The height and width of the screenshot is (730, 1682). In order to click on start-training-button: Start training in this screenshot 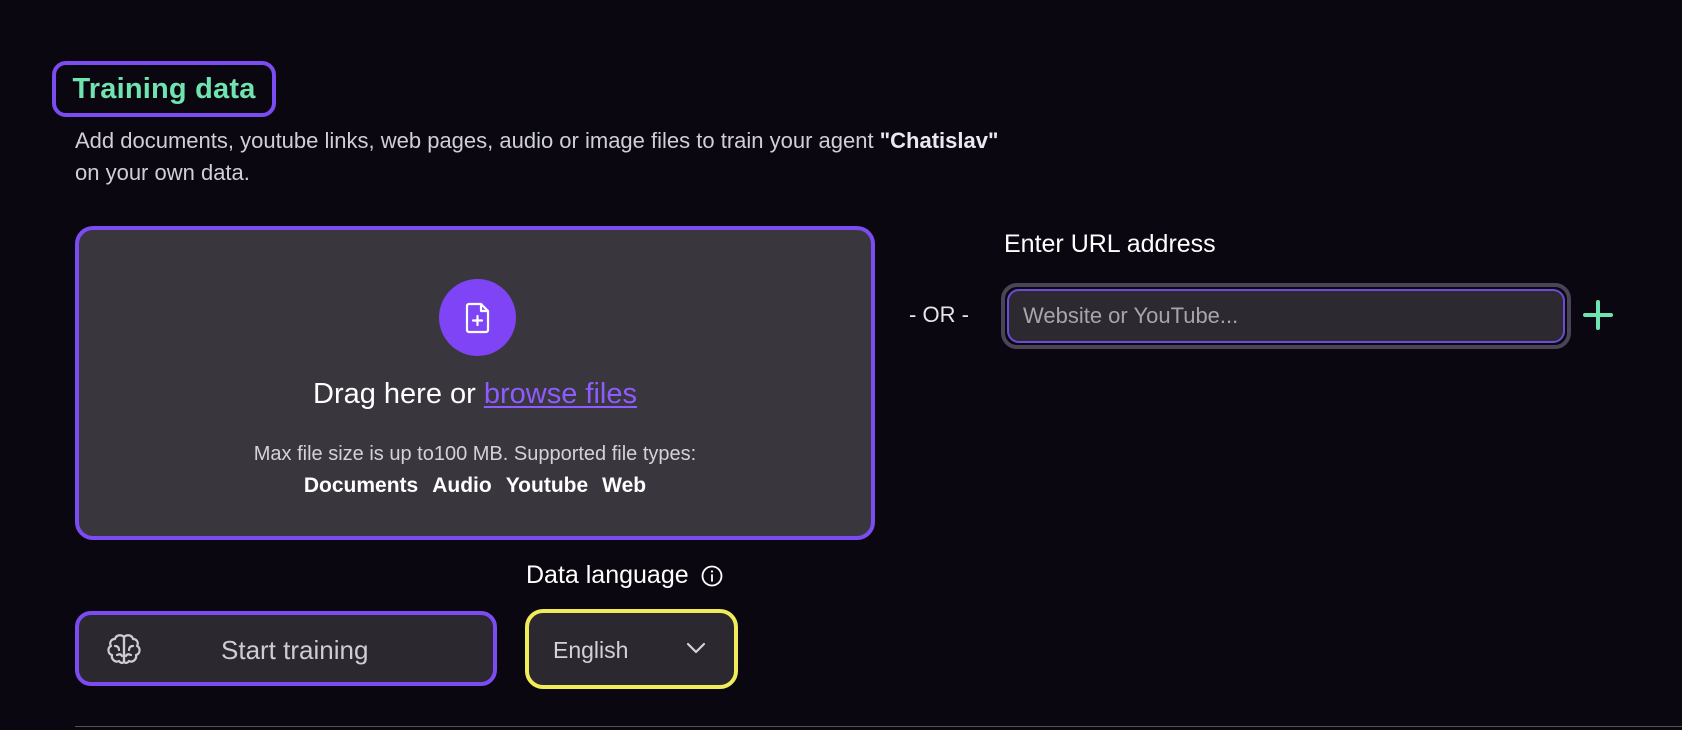, I will do `click(286, 648)`.